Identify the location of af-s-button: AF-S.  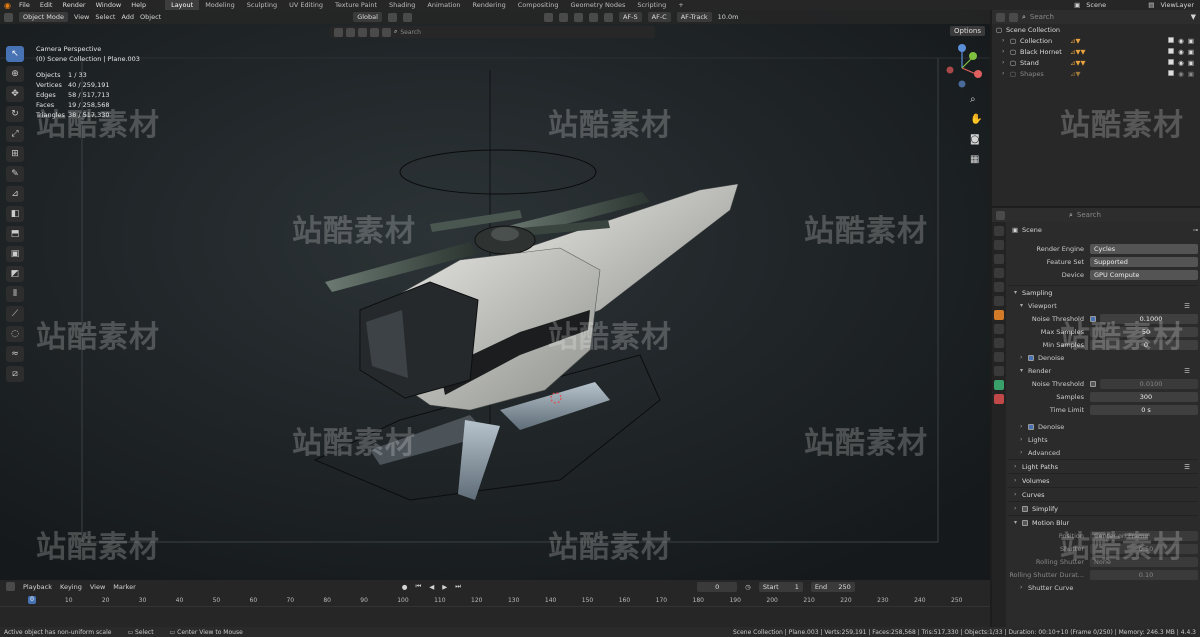
(630, 17).